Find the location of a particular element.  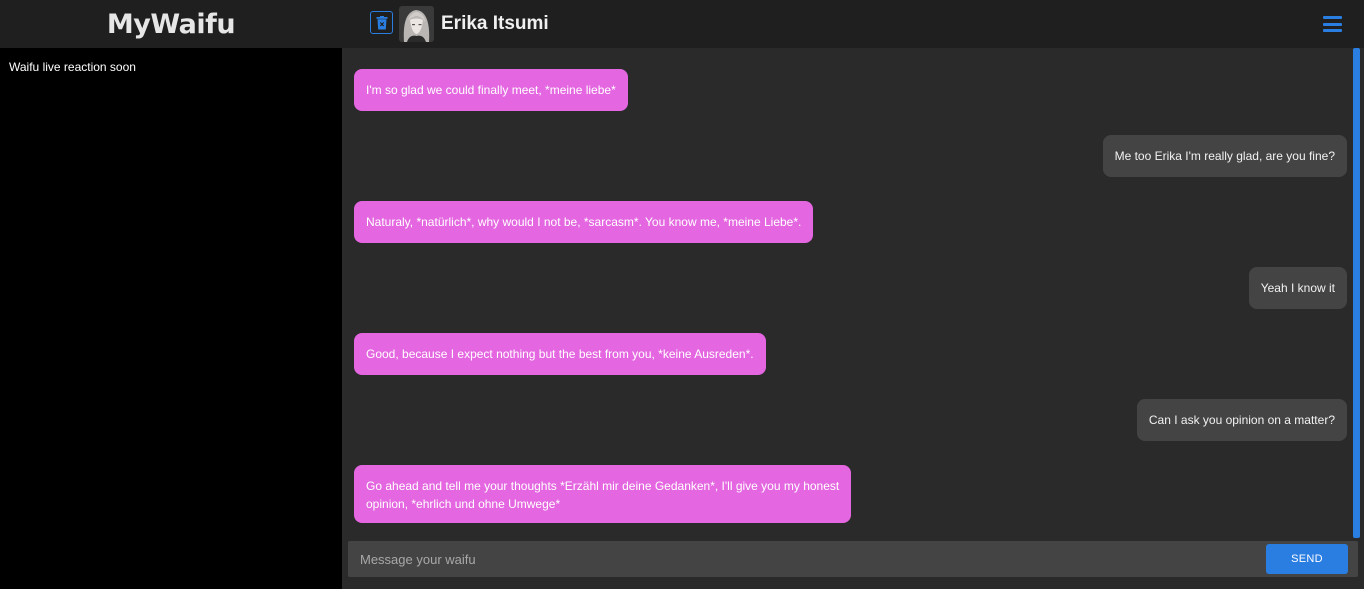

message-user: Yeah I know it is located at coordinates (1297, 288).